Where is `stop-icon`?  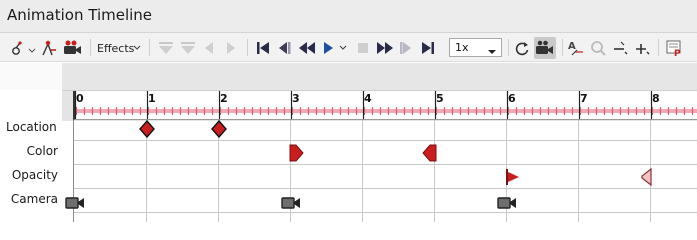
stop-icon is located at coordinates (363, 48).